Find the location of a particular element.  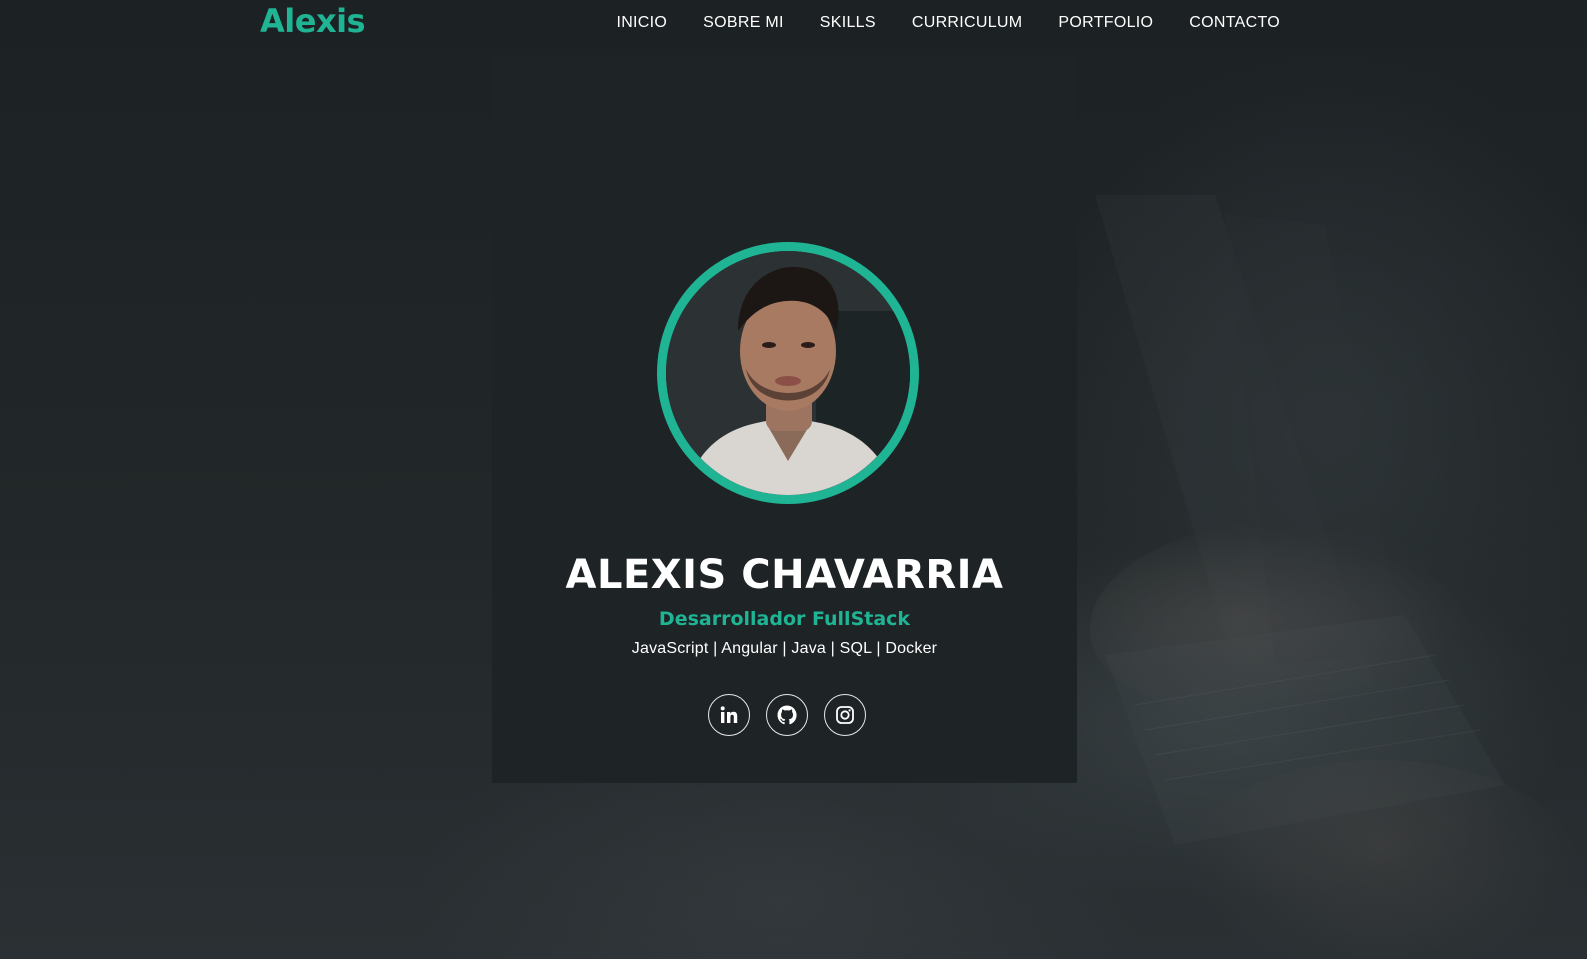

nav-link-curriculum: CURRICULUM is located at coordinates (967, 23).